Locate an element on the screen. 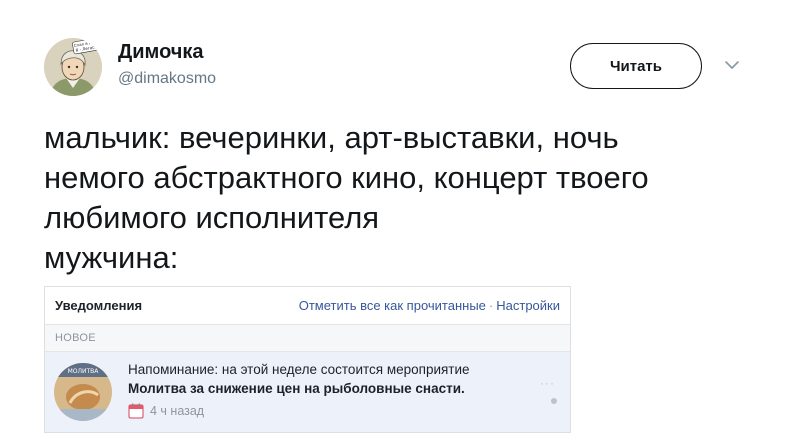  notification-time: 4 ч назад is located at coordinates (177, 411).